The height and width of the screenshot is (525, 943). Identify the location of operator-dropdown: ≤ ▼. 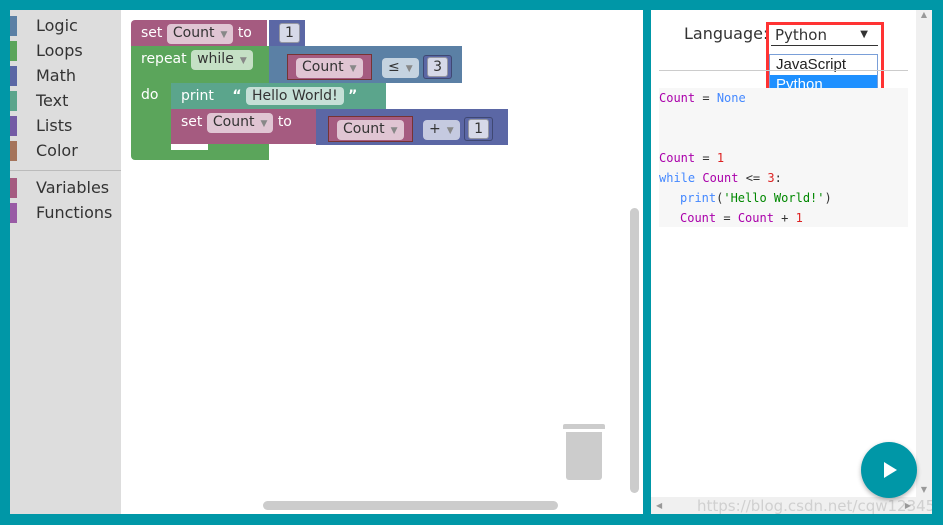
(400, 68).